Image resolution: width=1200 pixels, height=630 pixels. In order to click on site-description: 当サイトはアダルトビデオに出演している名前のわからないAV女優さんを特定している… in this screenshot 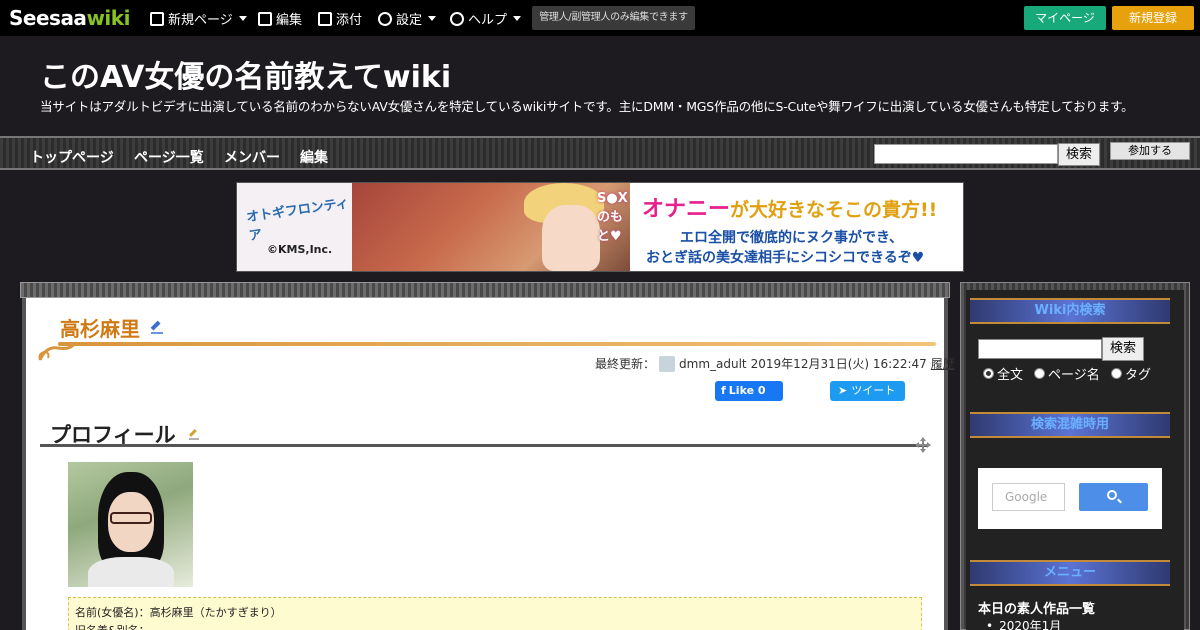, I will do `click(587, 106)`.